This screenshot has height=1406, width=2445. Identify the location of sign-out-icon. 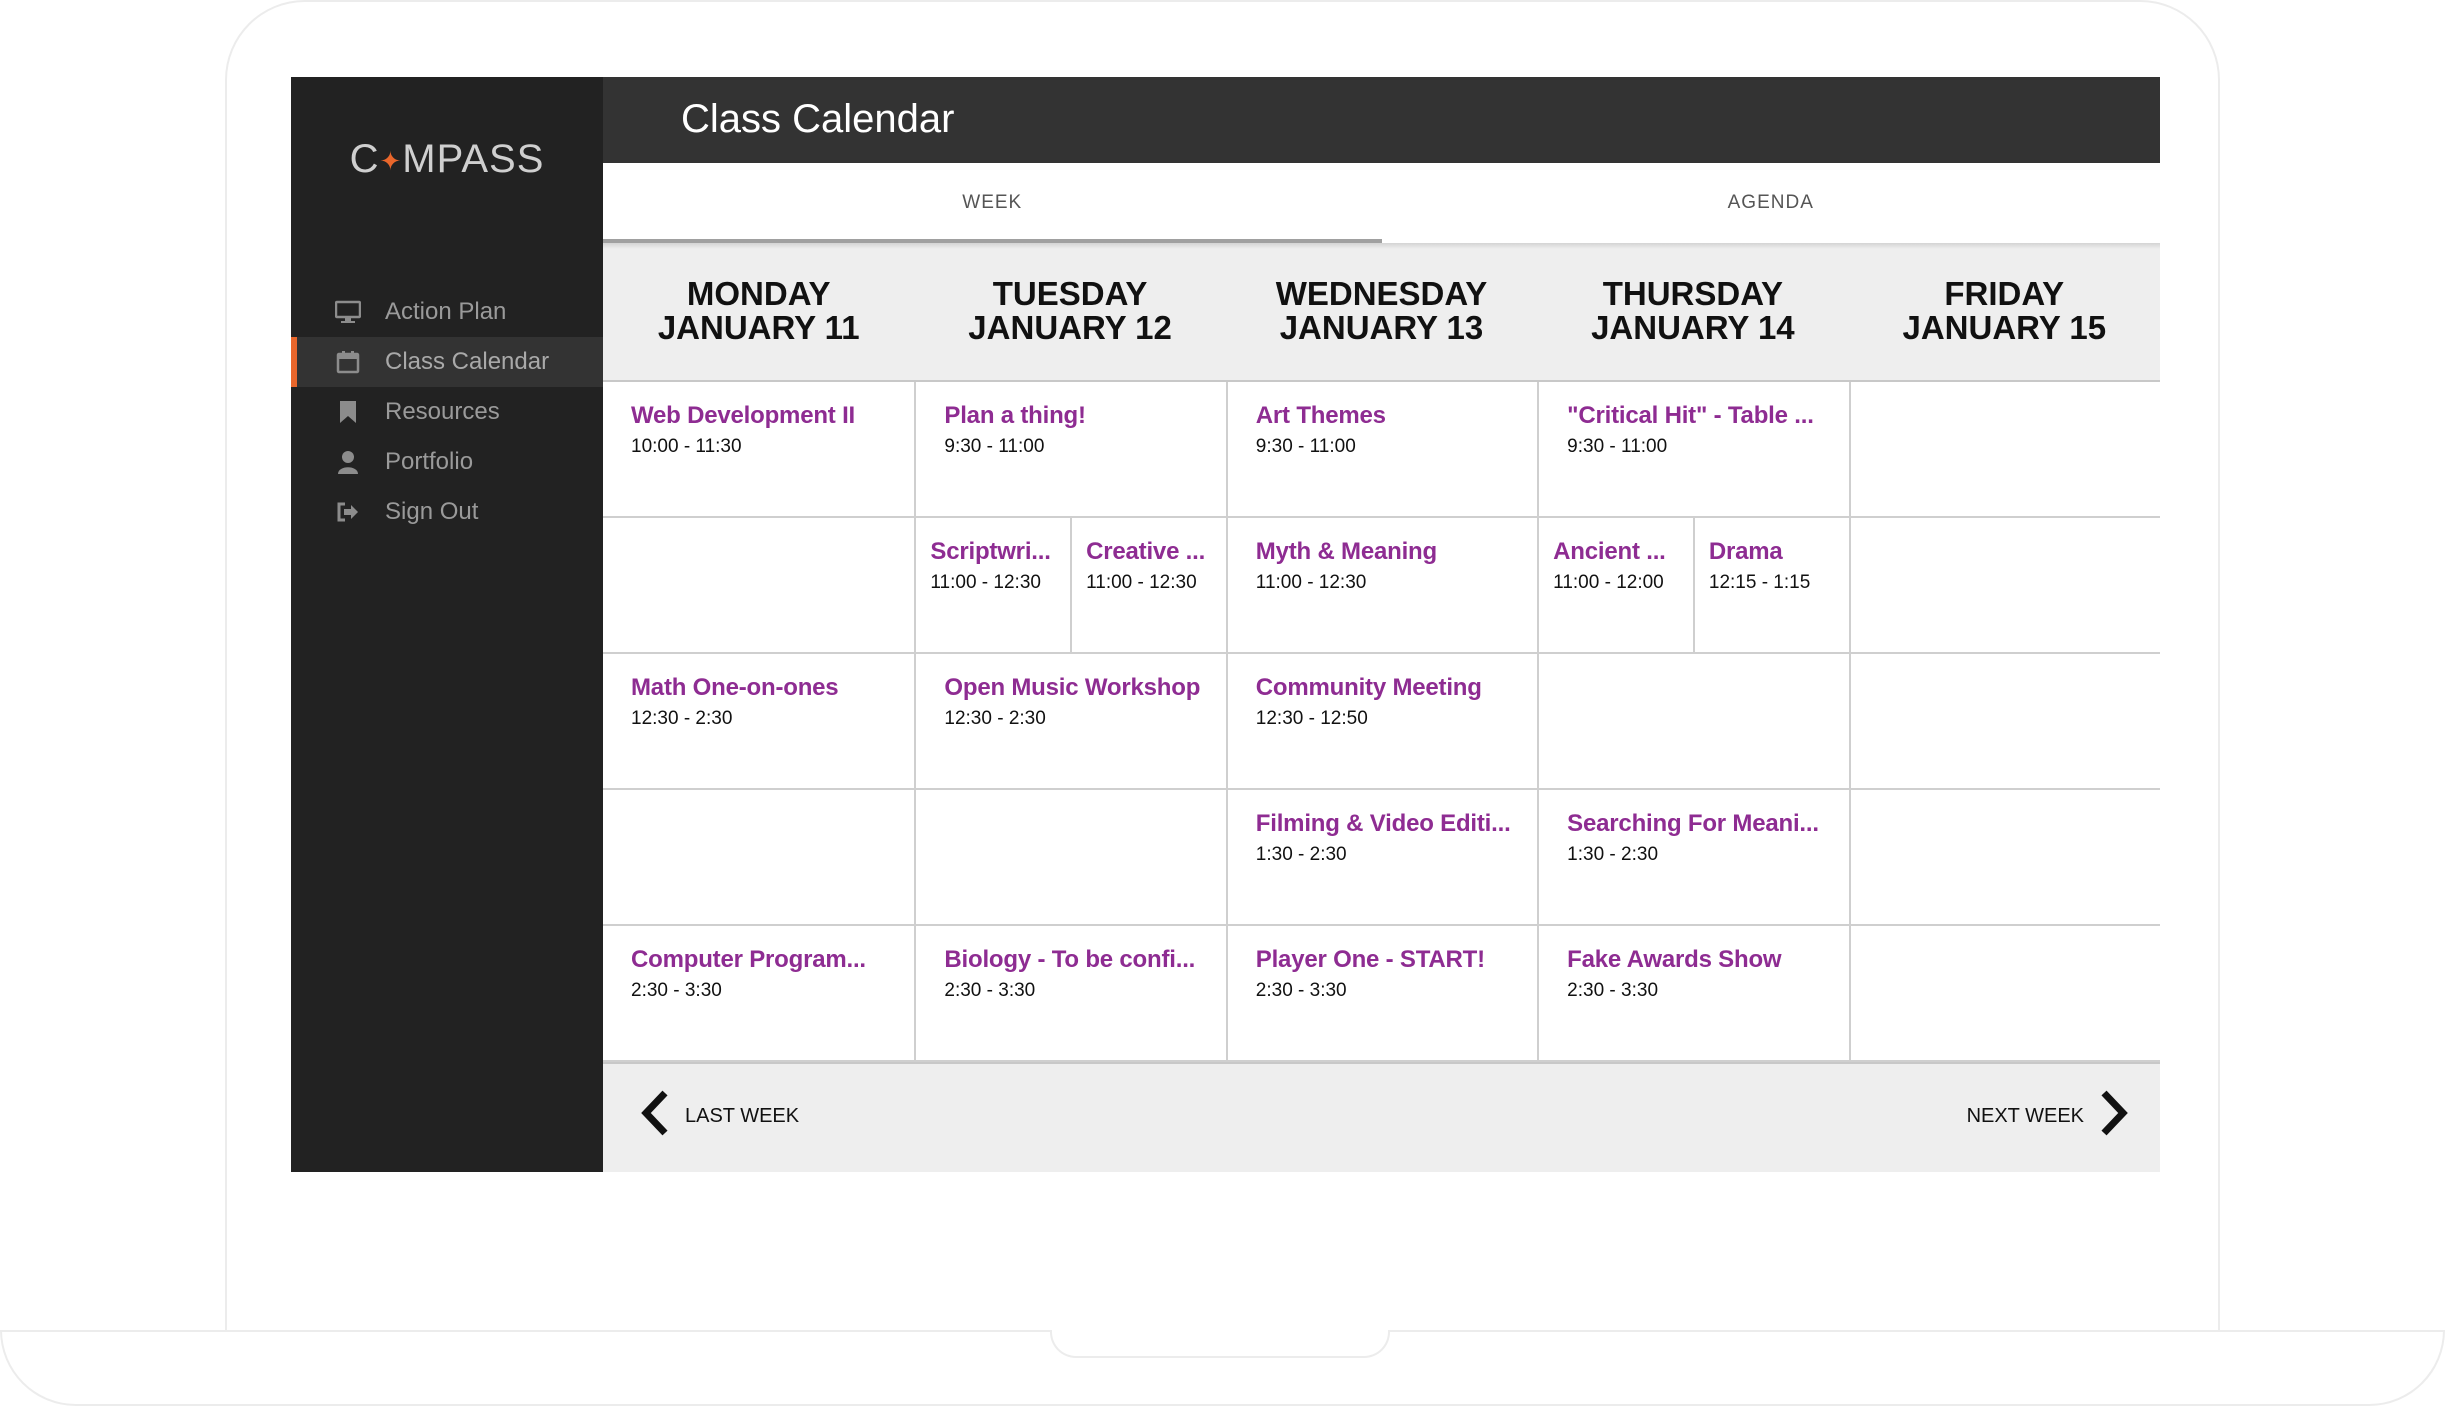
(348, 512).